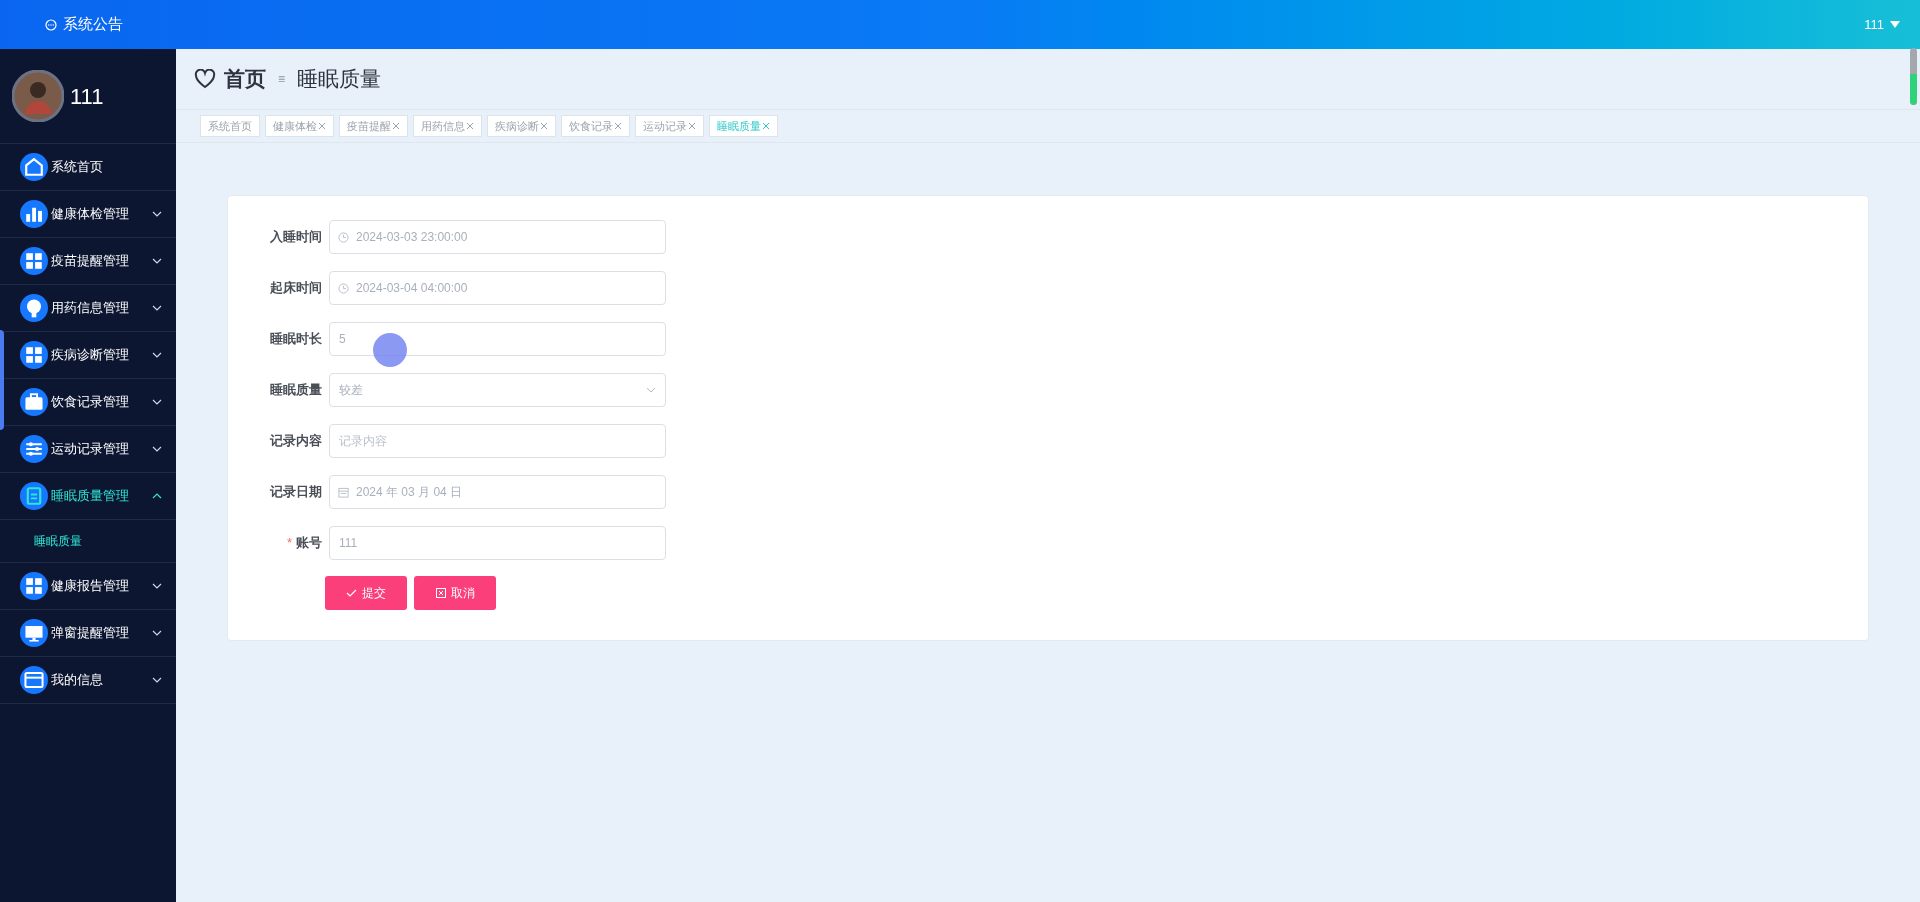 This screenshot has width=1920, height=902. What do you see at coordinates (351, 593) in the screenshot?
I see `check-icon` at bounding box center [351, 593].